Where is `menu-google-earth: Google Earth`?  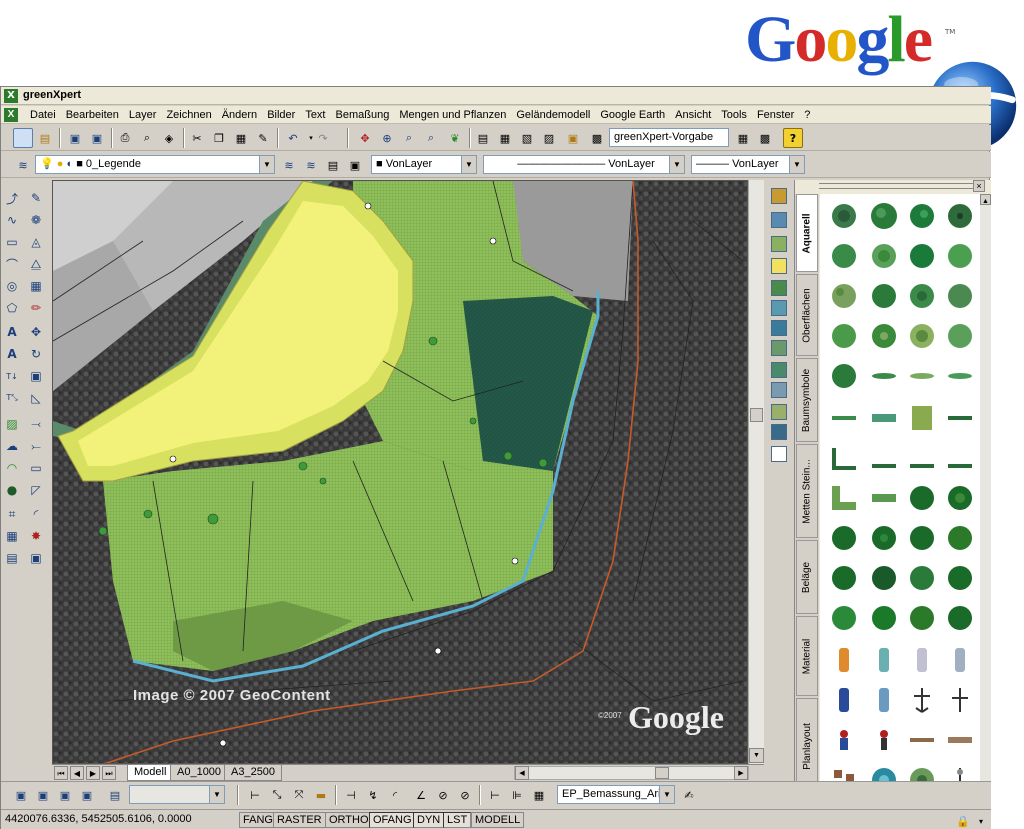 menu-google-earth: Google Earth is located at coordinates (632, 115).